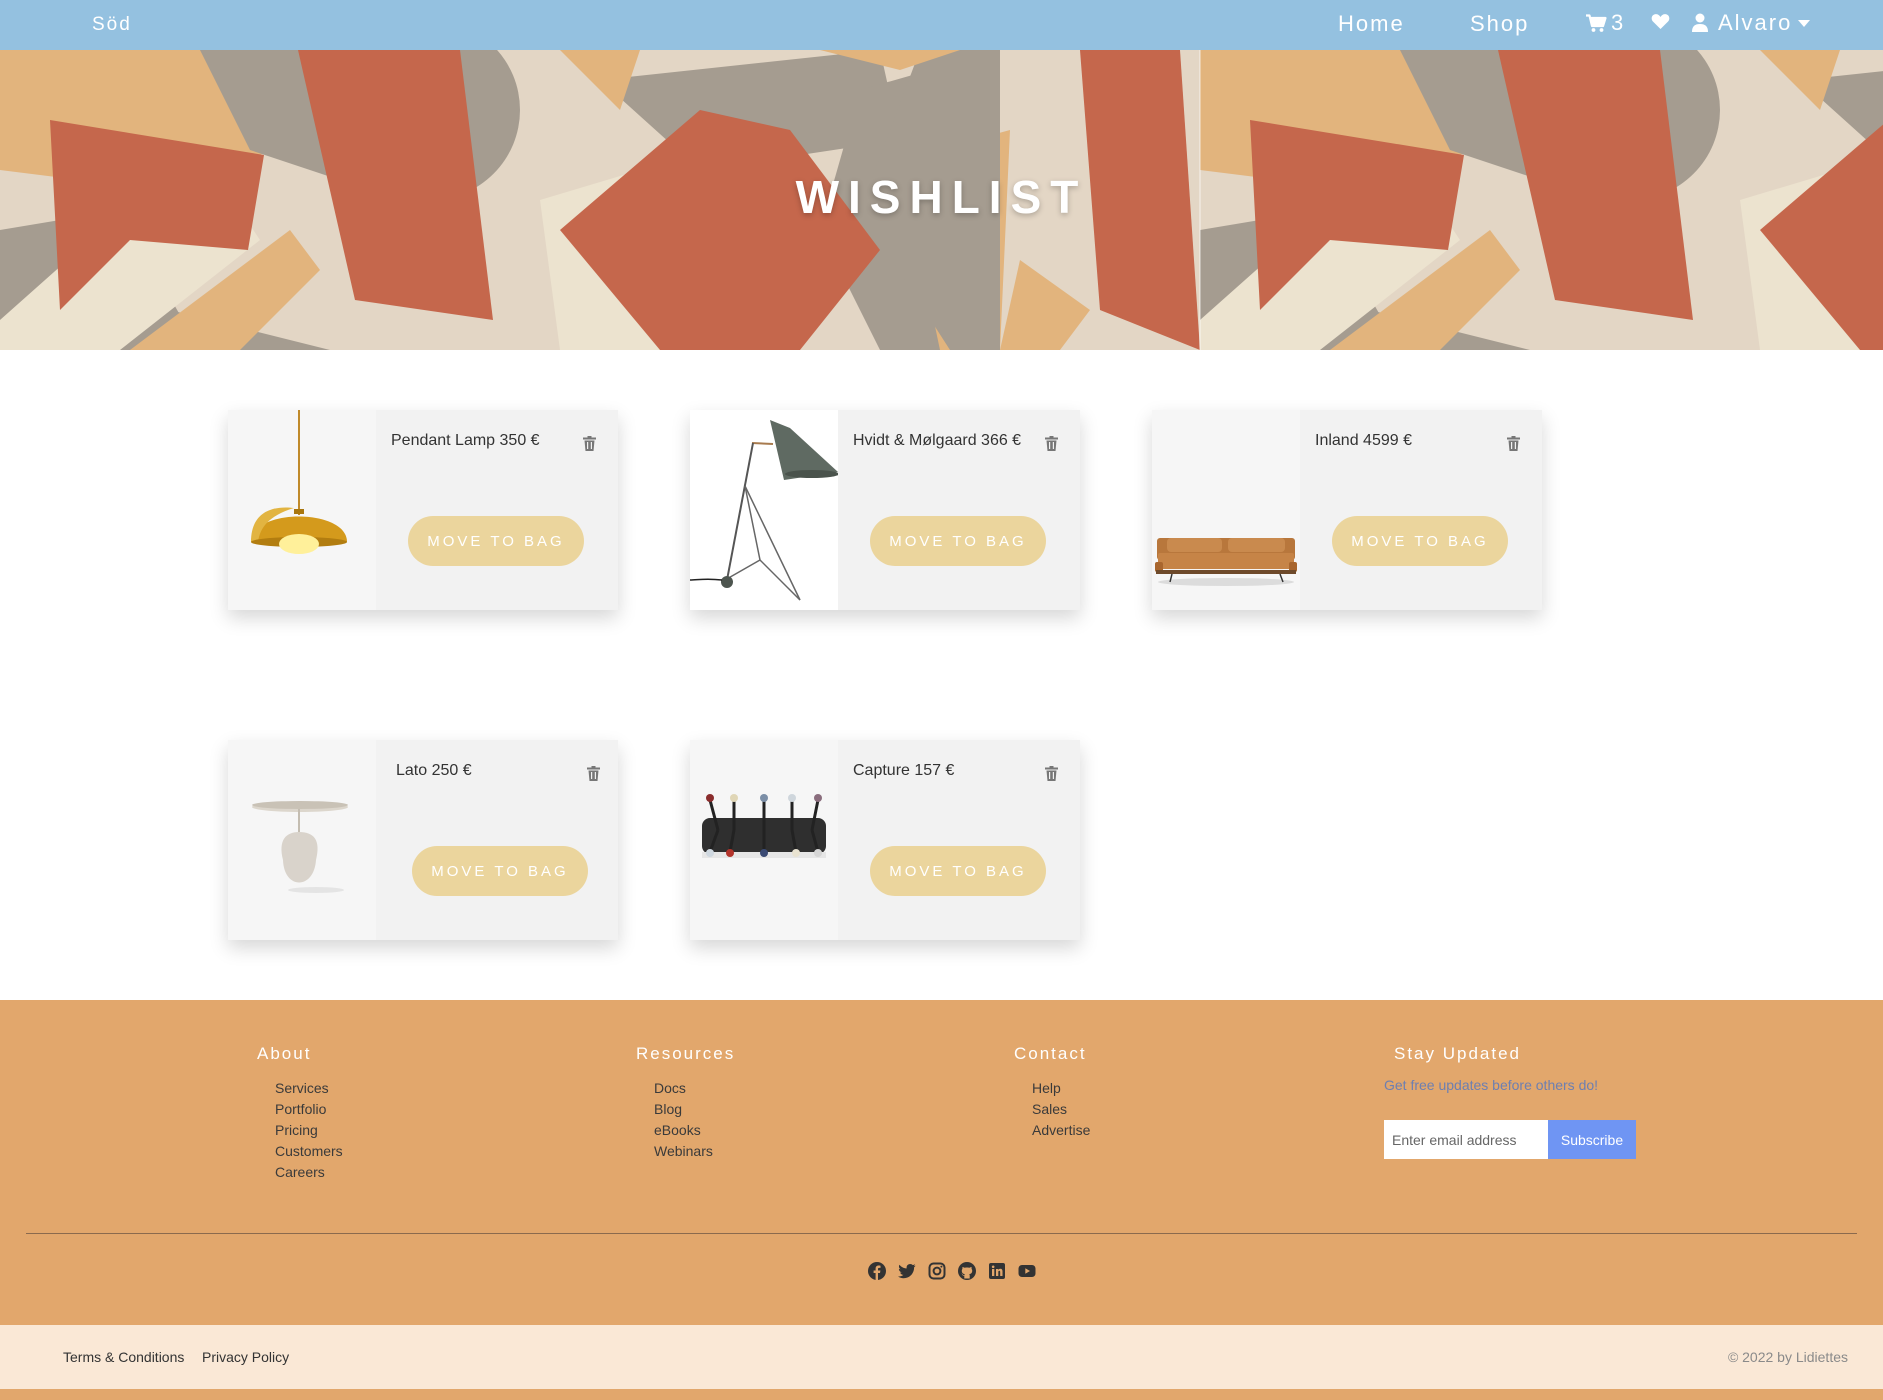 The width and height of the screenshot is (1883, 1400). What do you see at coordinates (302, 840) in the screenshot?
I see `side-table-image` at bounding box center [302, 840].